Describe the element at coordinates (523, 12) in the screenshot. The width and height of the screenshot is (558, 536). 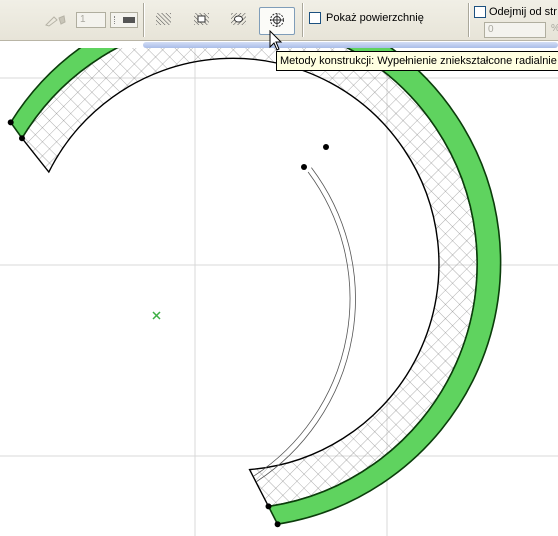
I see `subtract-label: Odejmij od str` at that location.